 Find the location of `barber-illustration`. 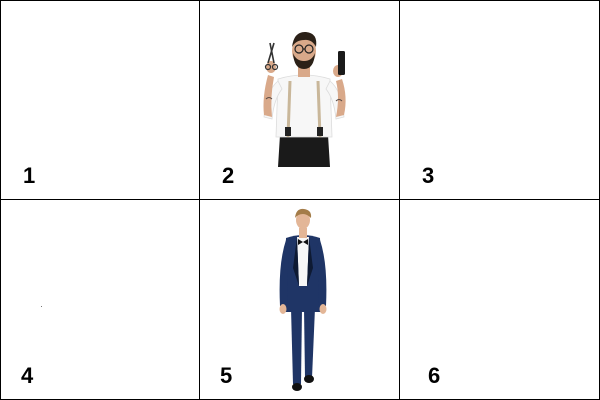

barber-illustration is located at coordinates (304, 99).